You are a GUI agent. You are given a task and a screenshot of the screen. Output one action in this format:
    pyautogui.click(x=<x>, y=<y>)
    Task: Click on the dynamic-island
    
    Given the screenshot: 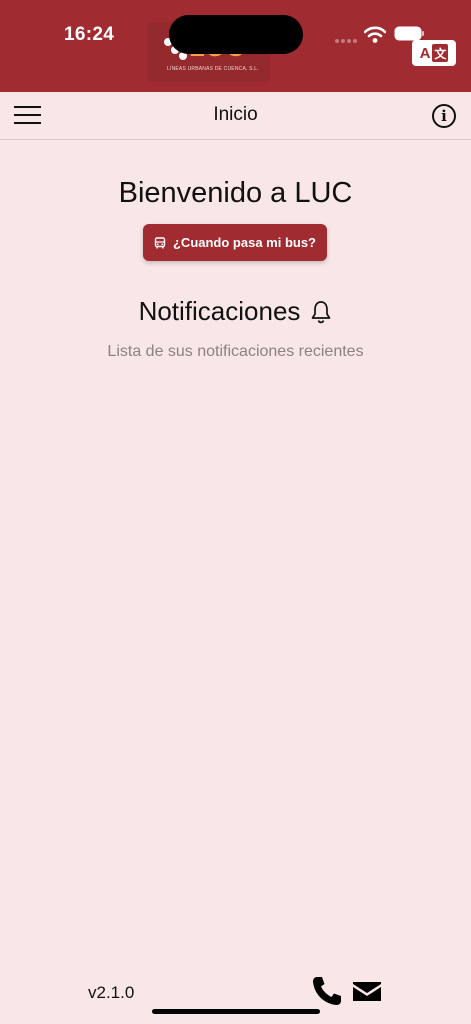 What is the action you would take?
    pyautogui.click(x=236, y=34)
    